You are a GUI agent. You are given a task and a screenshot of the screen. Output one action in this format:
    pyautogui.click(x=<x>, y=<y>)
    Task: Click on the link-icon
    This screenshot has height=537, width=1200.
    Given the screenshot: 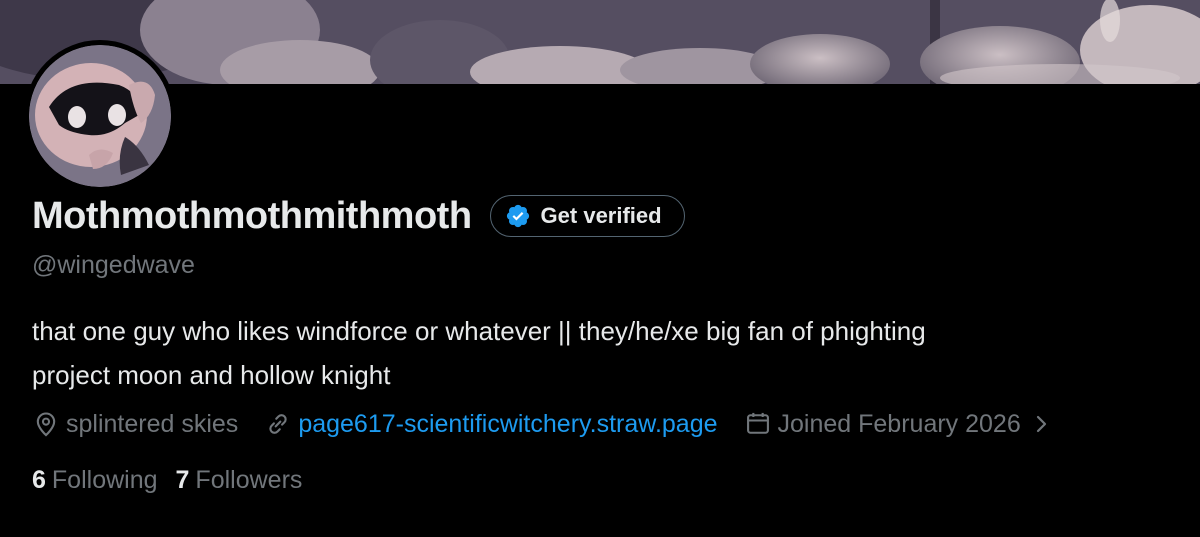 What is the action you would take?
    pyautogui.click(x=278, y=424)
    